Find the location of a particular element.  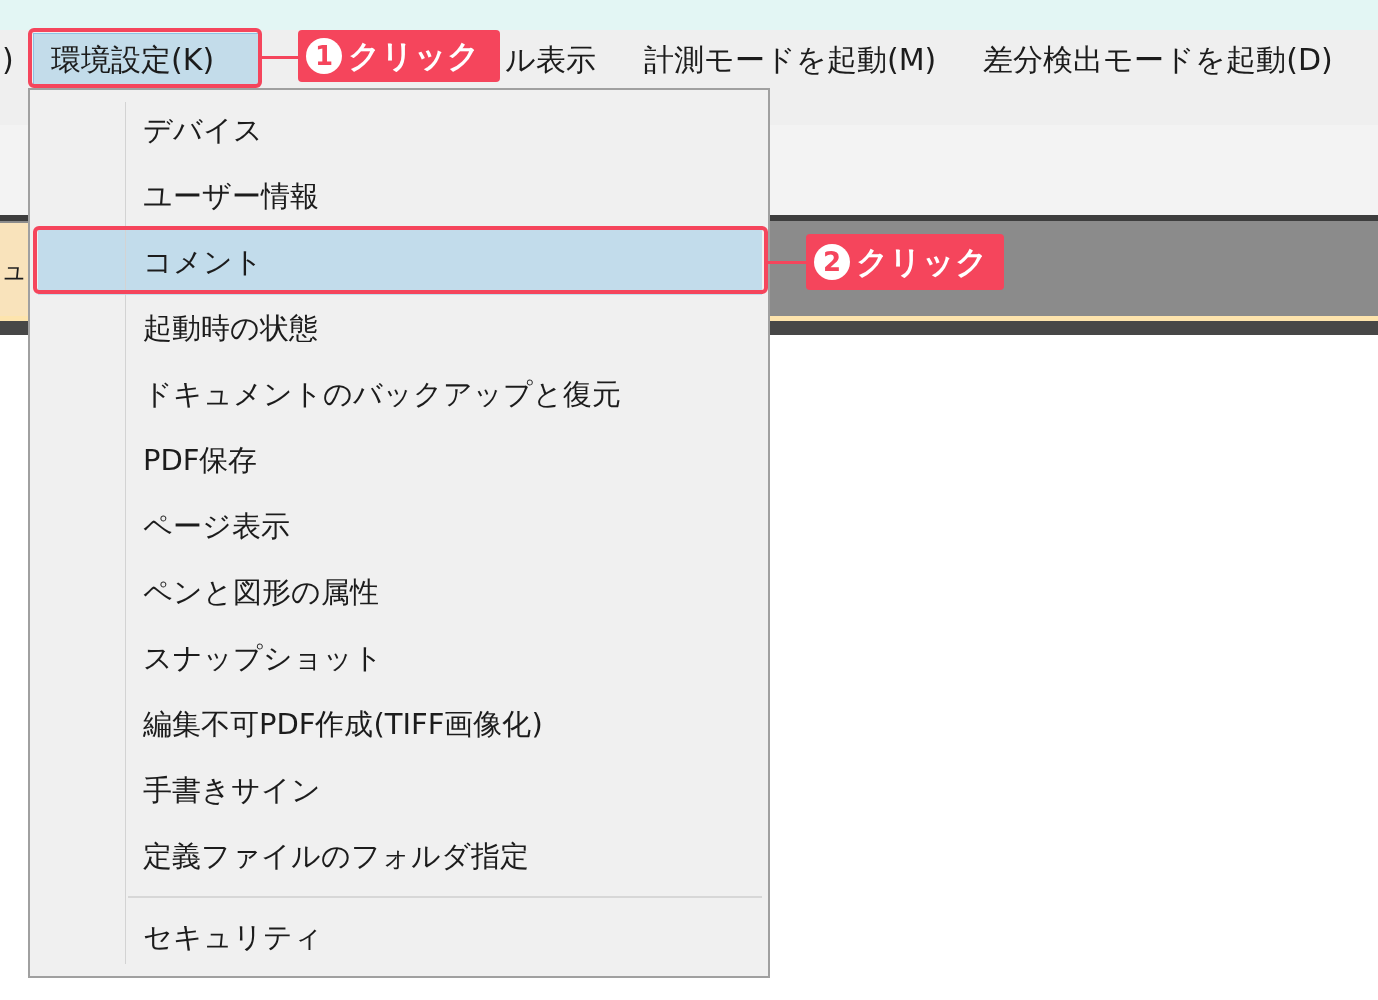

menu-item: 手書きサイン is located at coordinates (400, 790).